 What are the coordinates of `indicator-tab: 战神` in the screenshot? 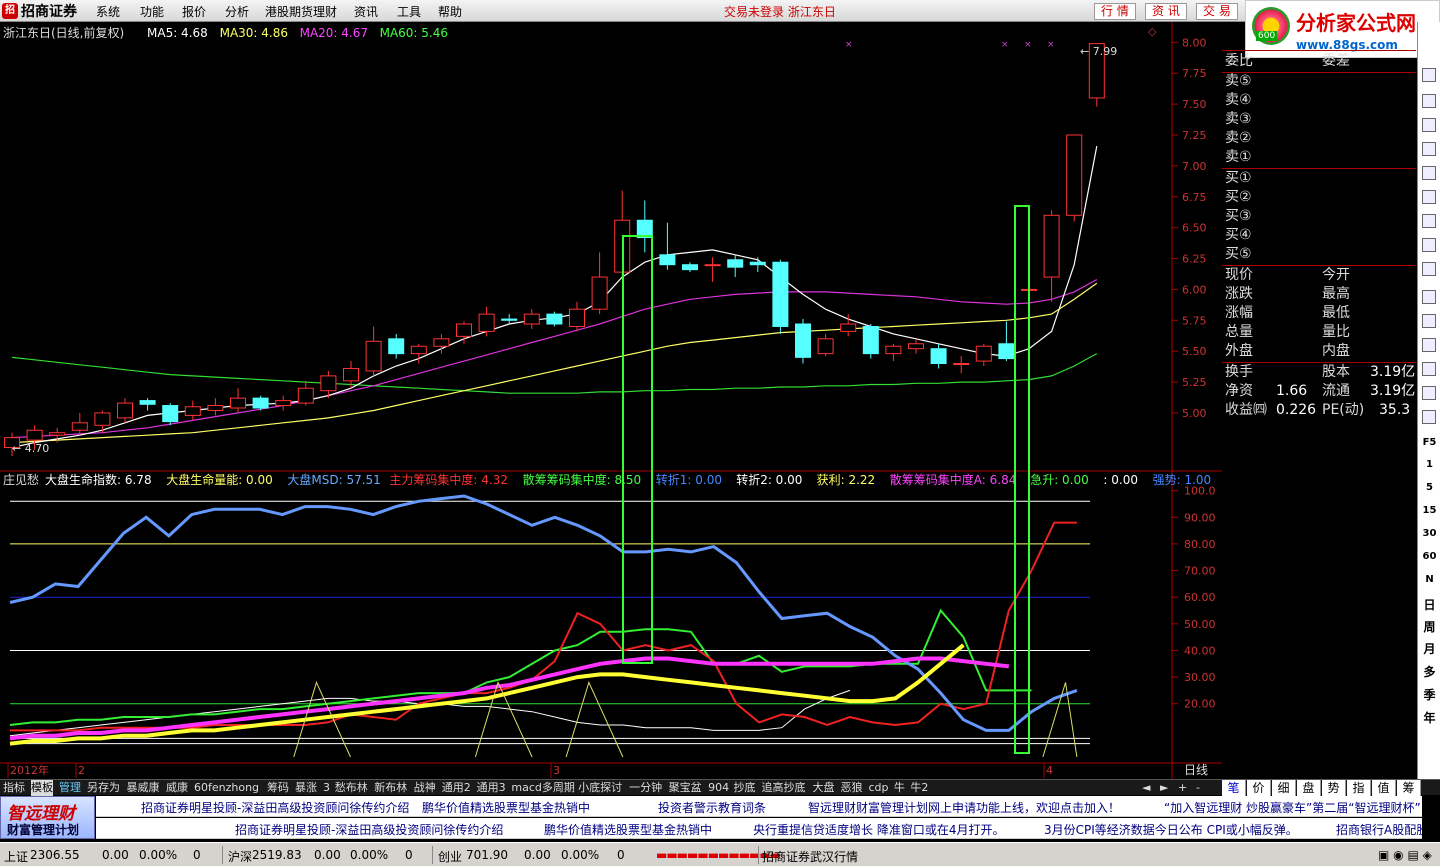 It's located at (425, 788).